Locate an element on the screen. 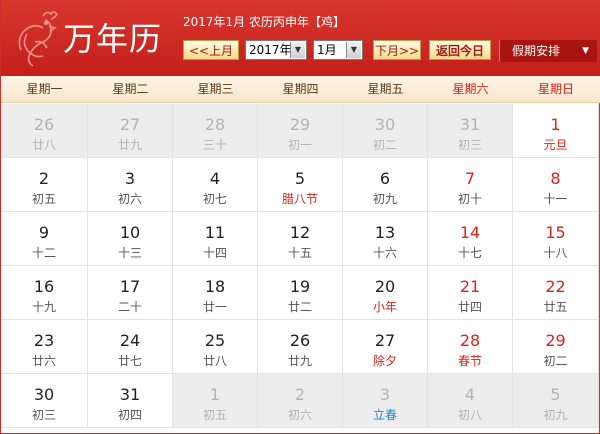 This screenshot has height=434, width=600. day-cell: 24 廿七 is located at coordinates (130, 347).